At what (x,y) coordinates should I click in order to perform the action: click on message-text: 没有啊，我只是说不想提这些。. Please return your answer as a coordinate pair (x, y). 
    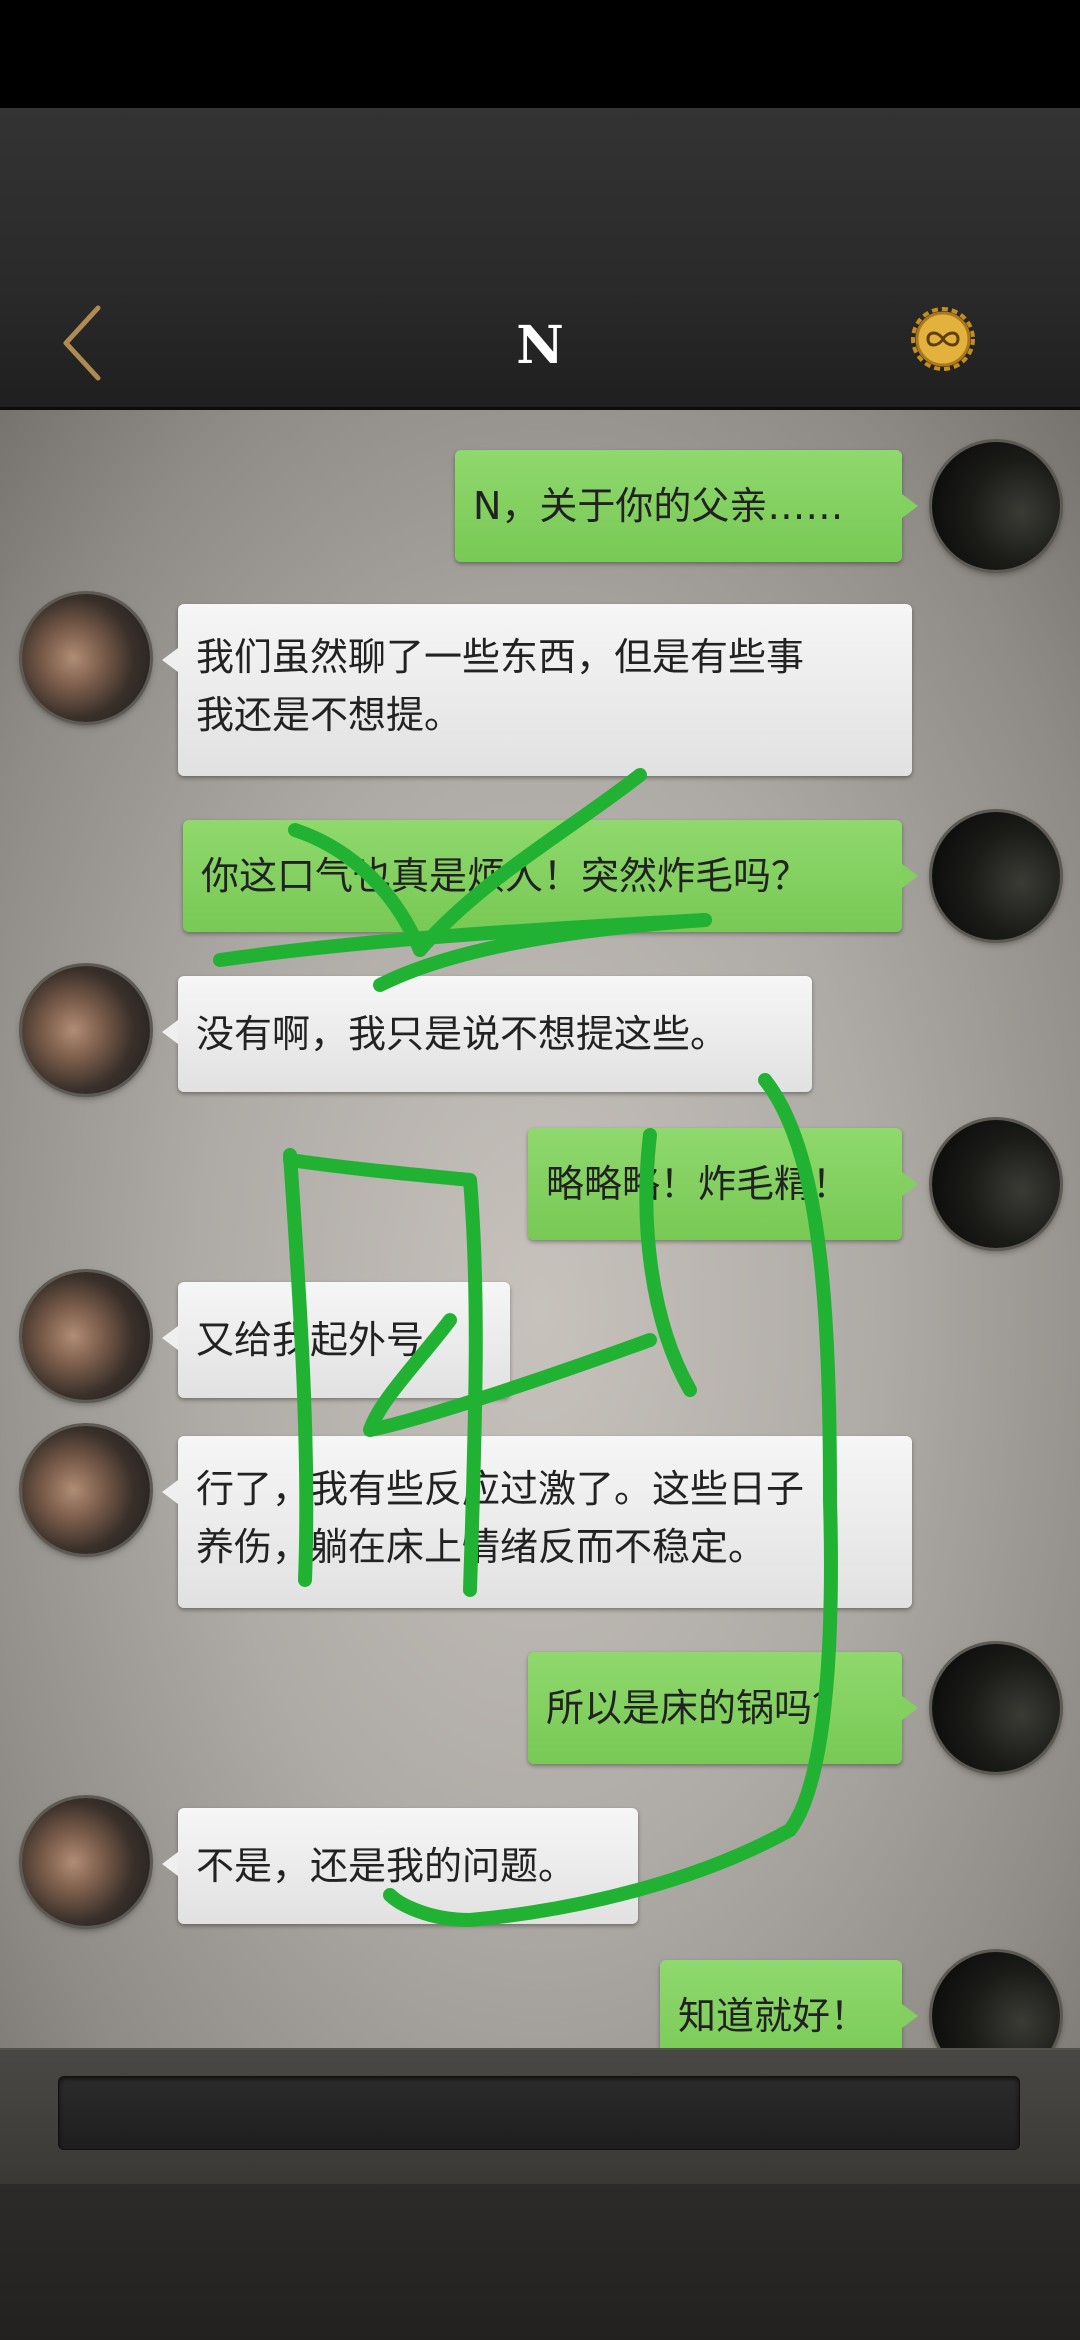
    Looking at the image, I should click on (462, 1034).